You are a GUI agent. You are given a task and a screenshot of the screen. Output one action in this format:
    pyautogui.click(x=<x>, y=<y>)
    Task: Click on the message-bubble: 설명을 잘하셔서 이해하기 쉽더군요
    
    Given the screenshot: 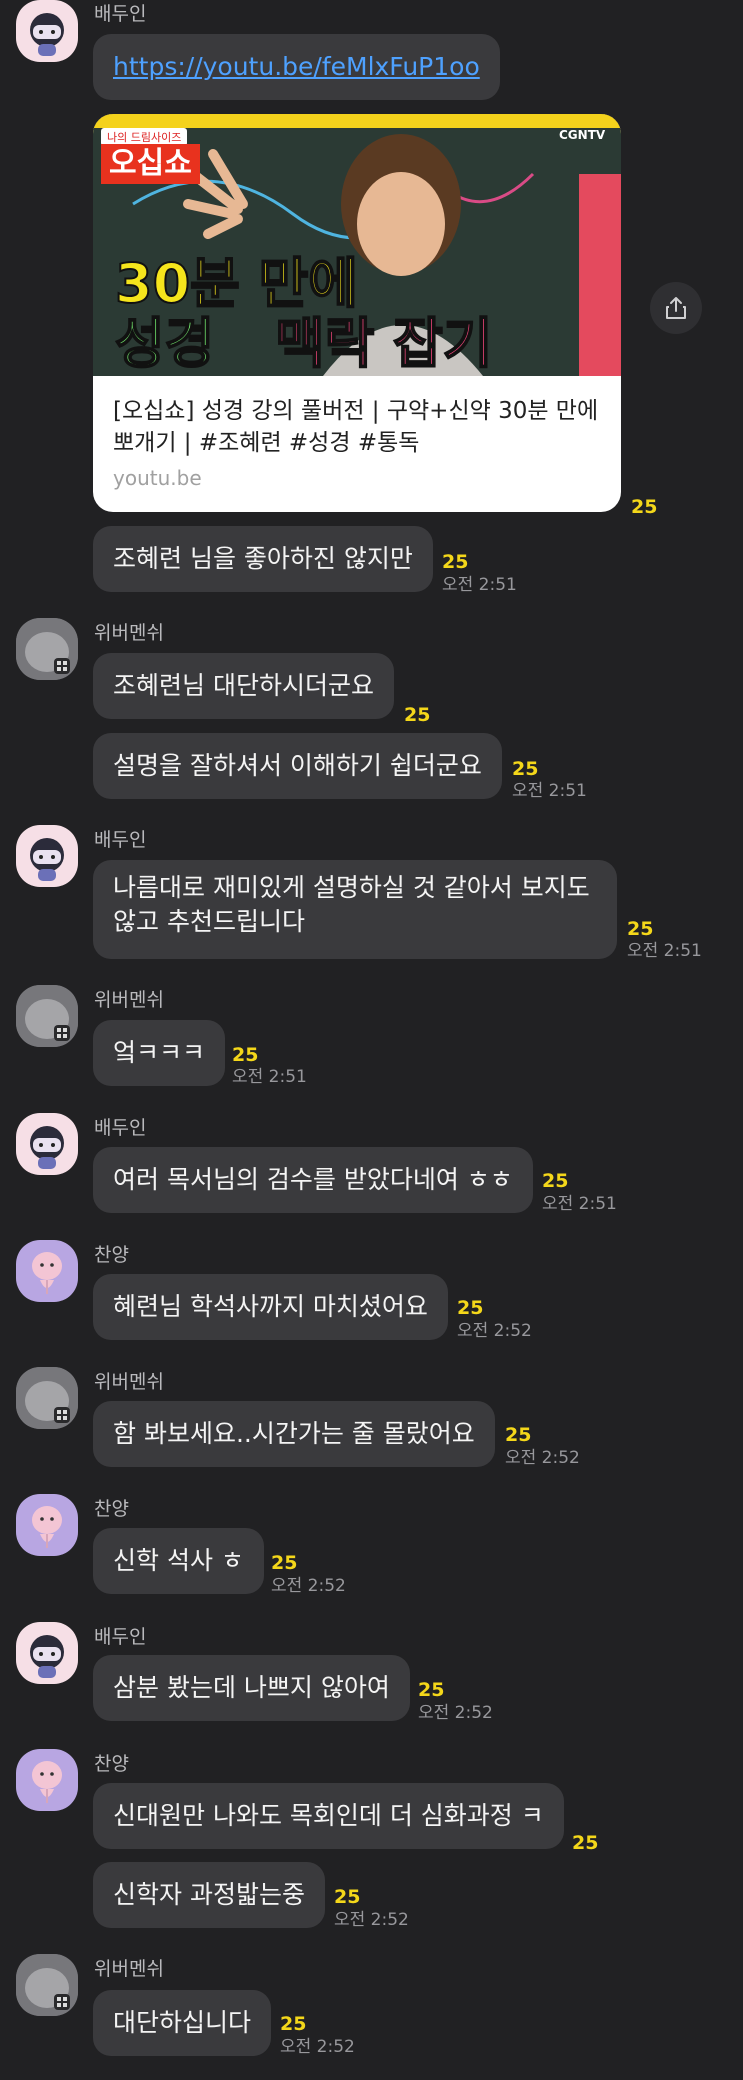 What is the action you would take?
    pyautogui.click(x=297, y=766)
    